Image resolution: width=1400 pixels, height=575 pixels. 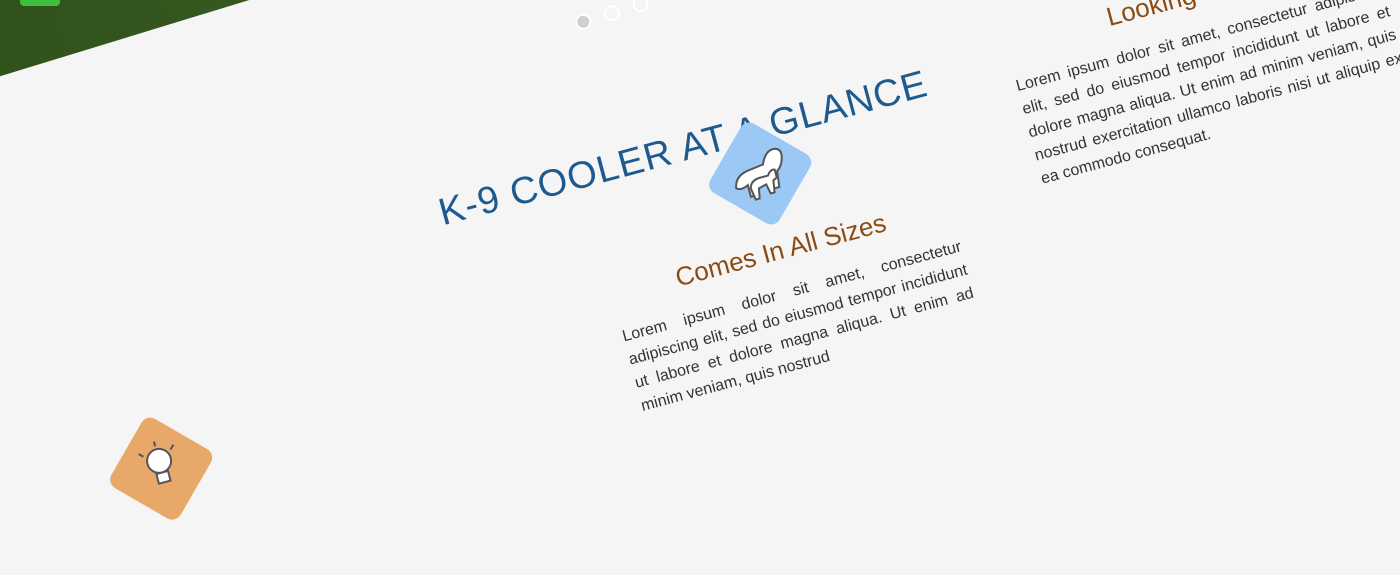 What do you see at coordinates (40, 3) in the screenshot?
I see `hero-cta-button` at bounding box center [40, 3].